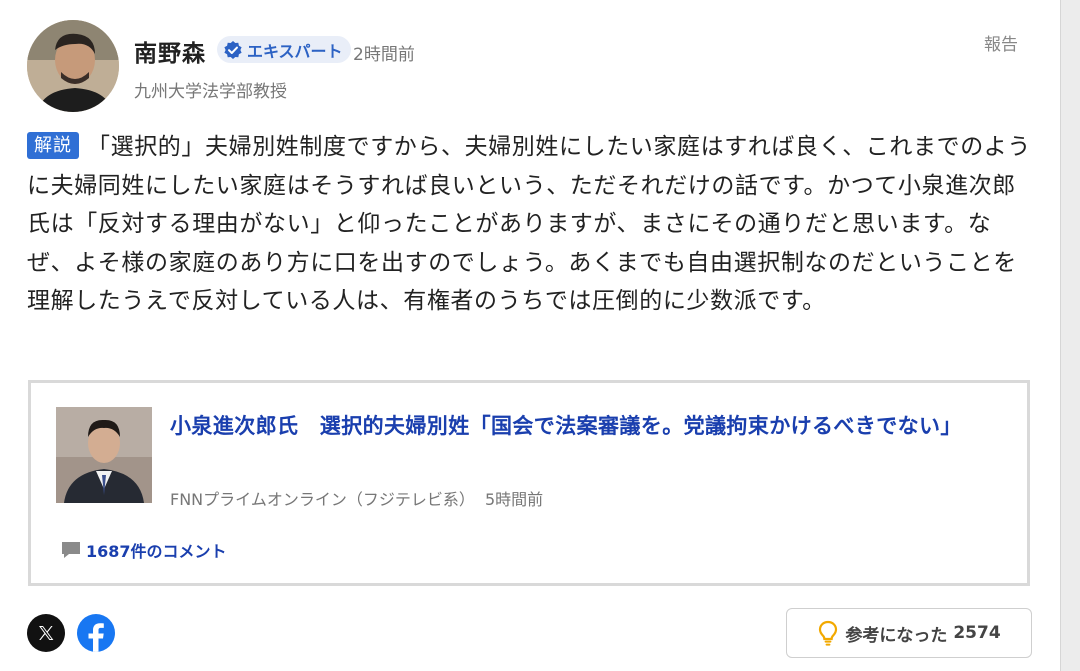  Describe the element at coordinates (295, 51) in the screenshot. I see `expert-badge-label: エキスパート` at that location.